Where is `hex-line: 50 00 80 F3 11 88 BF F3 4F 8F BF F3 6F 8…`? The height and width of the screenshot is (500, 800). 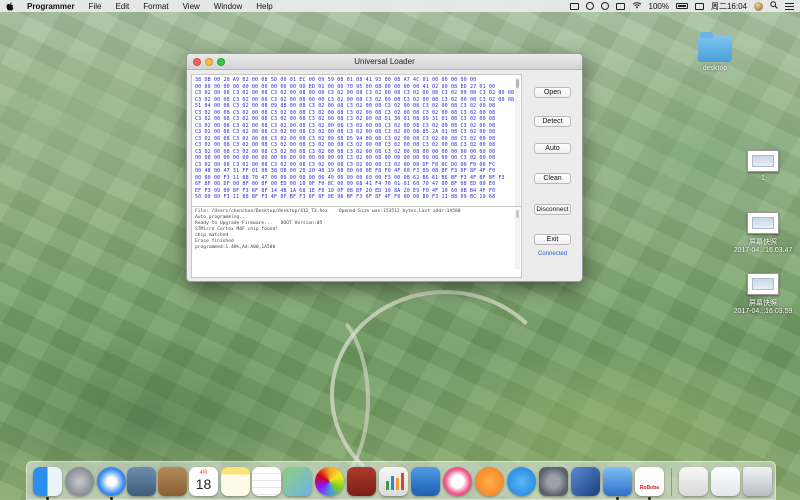
hex-line: 50 00 80 F3 11 88 BF F3 4F 8F BF F3 6F 8… is located at coordinates (345, 197).